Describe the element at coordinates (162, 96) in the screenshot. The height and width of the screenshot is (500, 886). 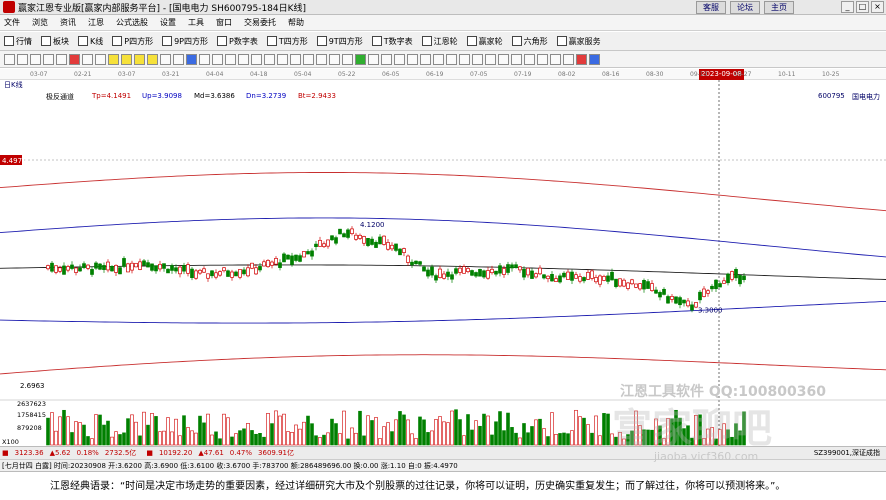
I see `indicator-up: Up=3.9098` at that location.